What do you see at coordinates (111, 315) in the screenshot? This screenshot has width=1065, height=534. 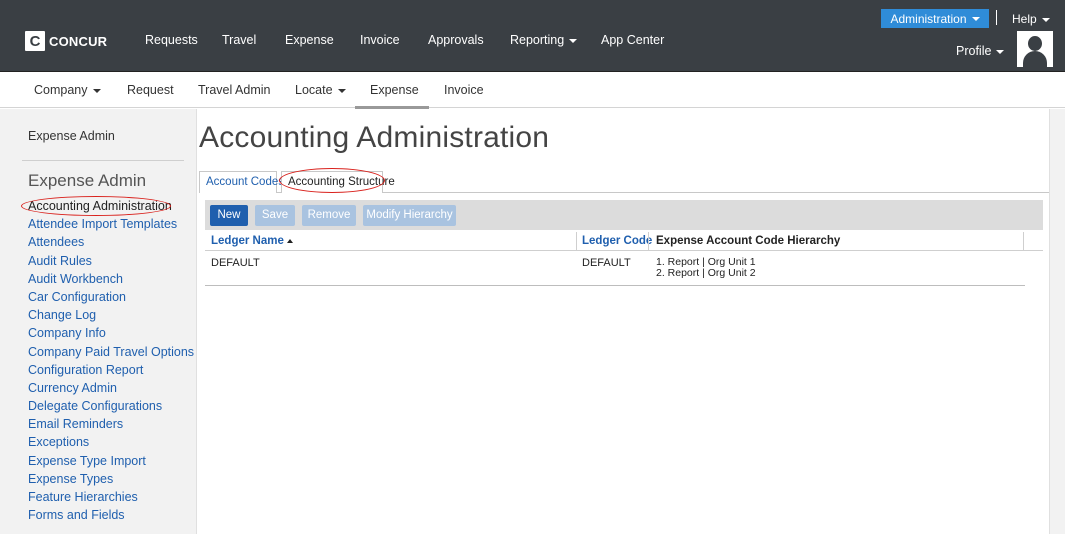 I see `sidebar-item-change-log: Change Log` at bounding box center [111, 315].